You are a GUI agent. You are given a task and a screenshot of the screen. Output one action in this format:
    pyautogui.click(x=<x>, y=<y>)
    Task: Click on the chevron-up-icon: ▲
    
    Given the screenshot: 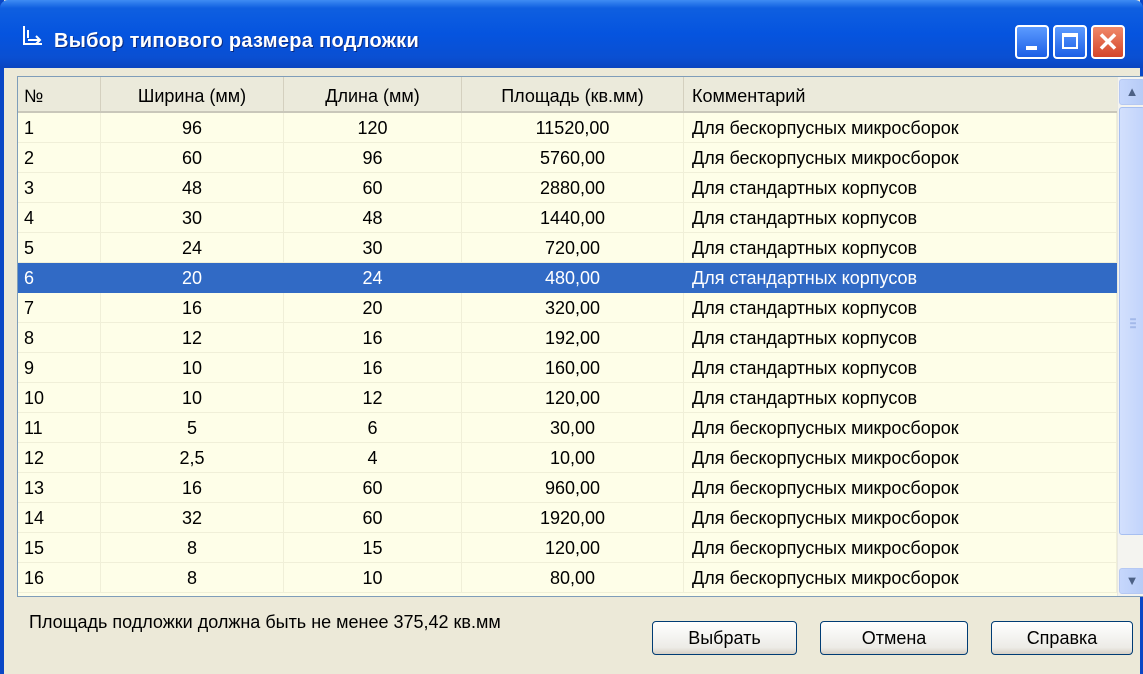 What is the action you would take?
    pyautogui.click(x=1132, y=91)
    